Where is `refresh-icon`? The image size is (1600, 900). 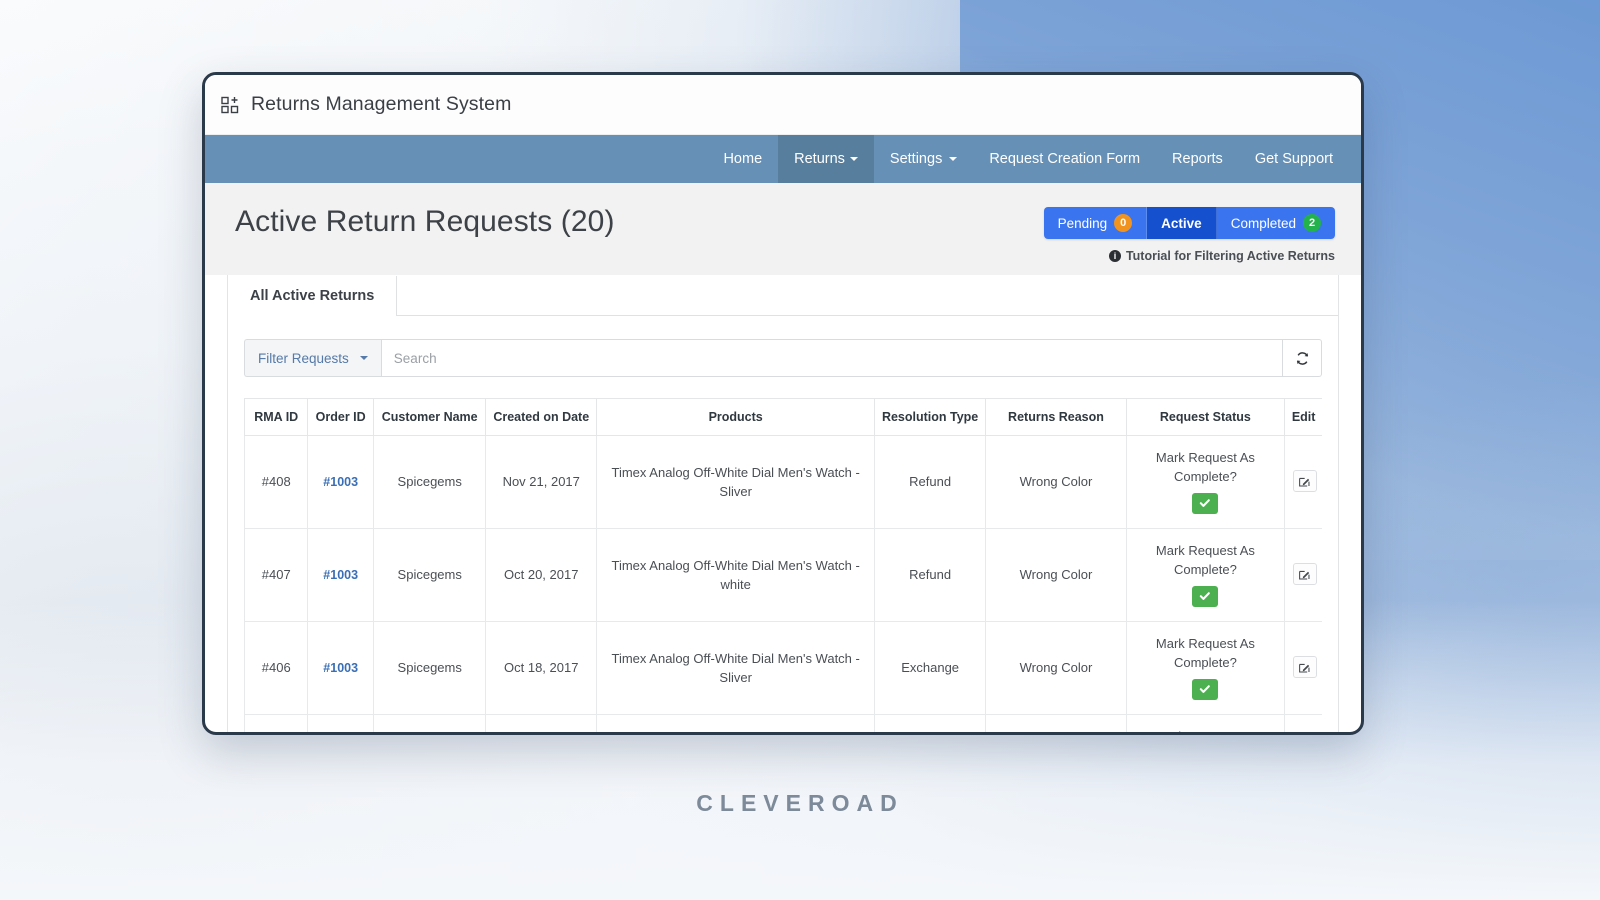 refresh-icon is located at coordinates (1302, 358).